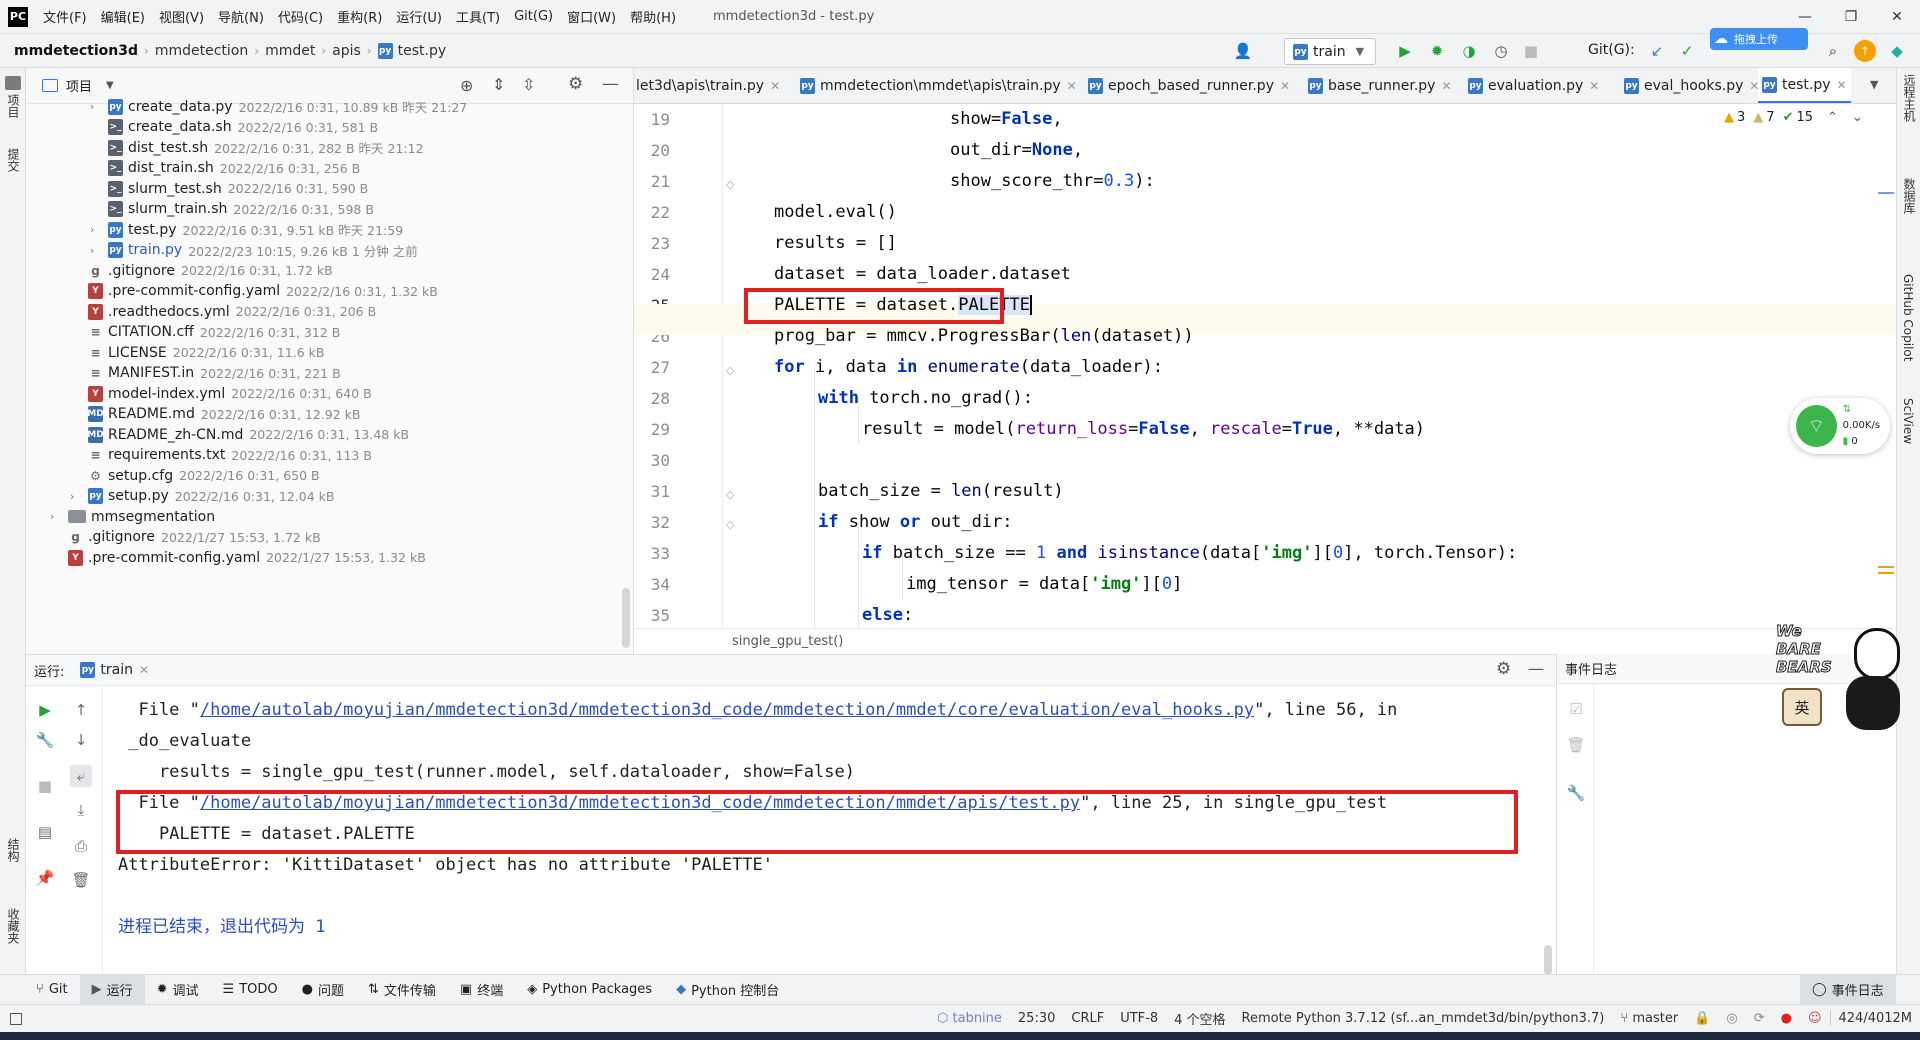 The width and height of the screenshot is (1920, 1040). Describe the element at coordinates (1793, 117) in the screenshot. I see `inspection-widget: ▲ 3 ▲ 7 ✔ 15 ⌃ ⌄` at that location.